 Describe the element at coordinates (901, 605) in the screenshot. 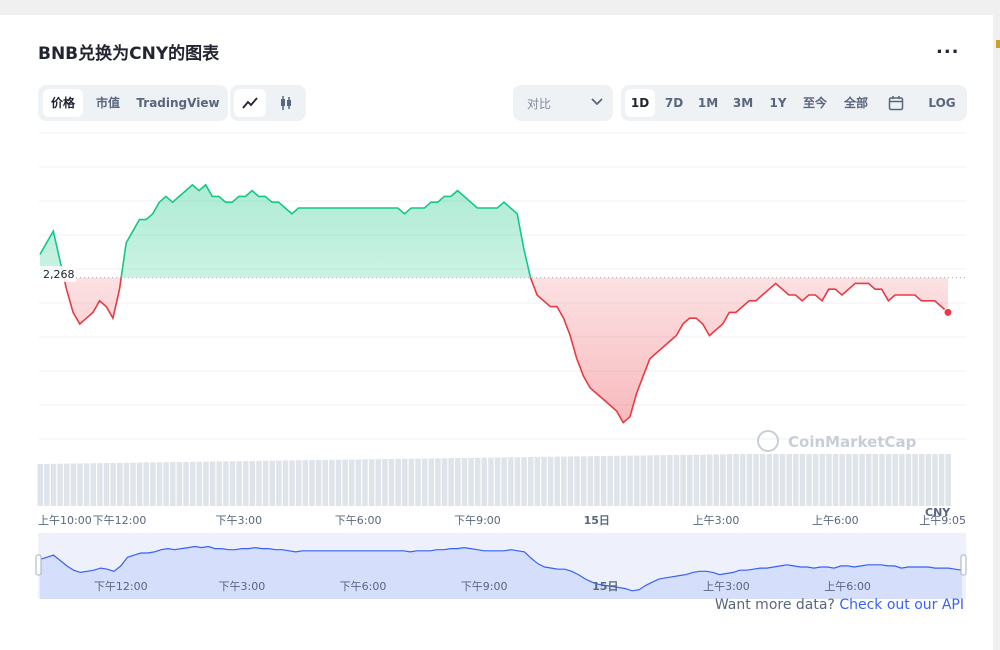

I see `api-link: Check out our API` at that location.